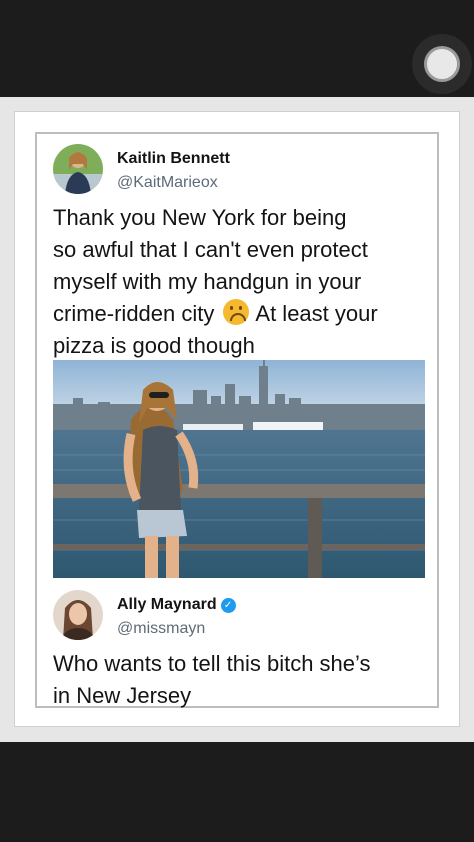 The height and width of the screenshot is (842, 474). What do you see at coordinates (200, 217) in the screenshot?
I see `tweet-text-line: Thank you New York for being` at bounding box center [200, 217].